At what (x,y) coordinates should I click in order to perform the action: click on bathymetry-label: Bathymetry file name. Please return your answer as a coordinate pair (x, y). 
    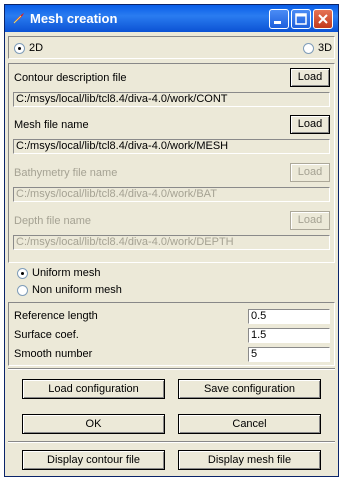
    Looking at the image, I should click on (66, 173).